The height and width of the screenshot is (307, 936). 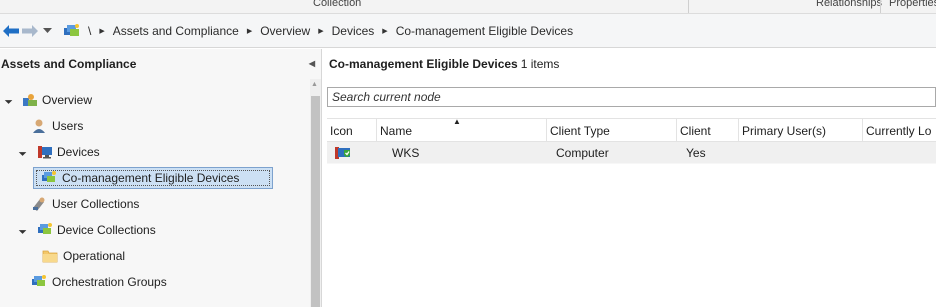 What do you see at coordinates (688, 6) in the screenshot?
I see `ribbon-divider` at bounding box center [688, 6].